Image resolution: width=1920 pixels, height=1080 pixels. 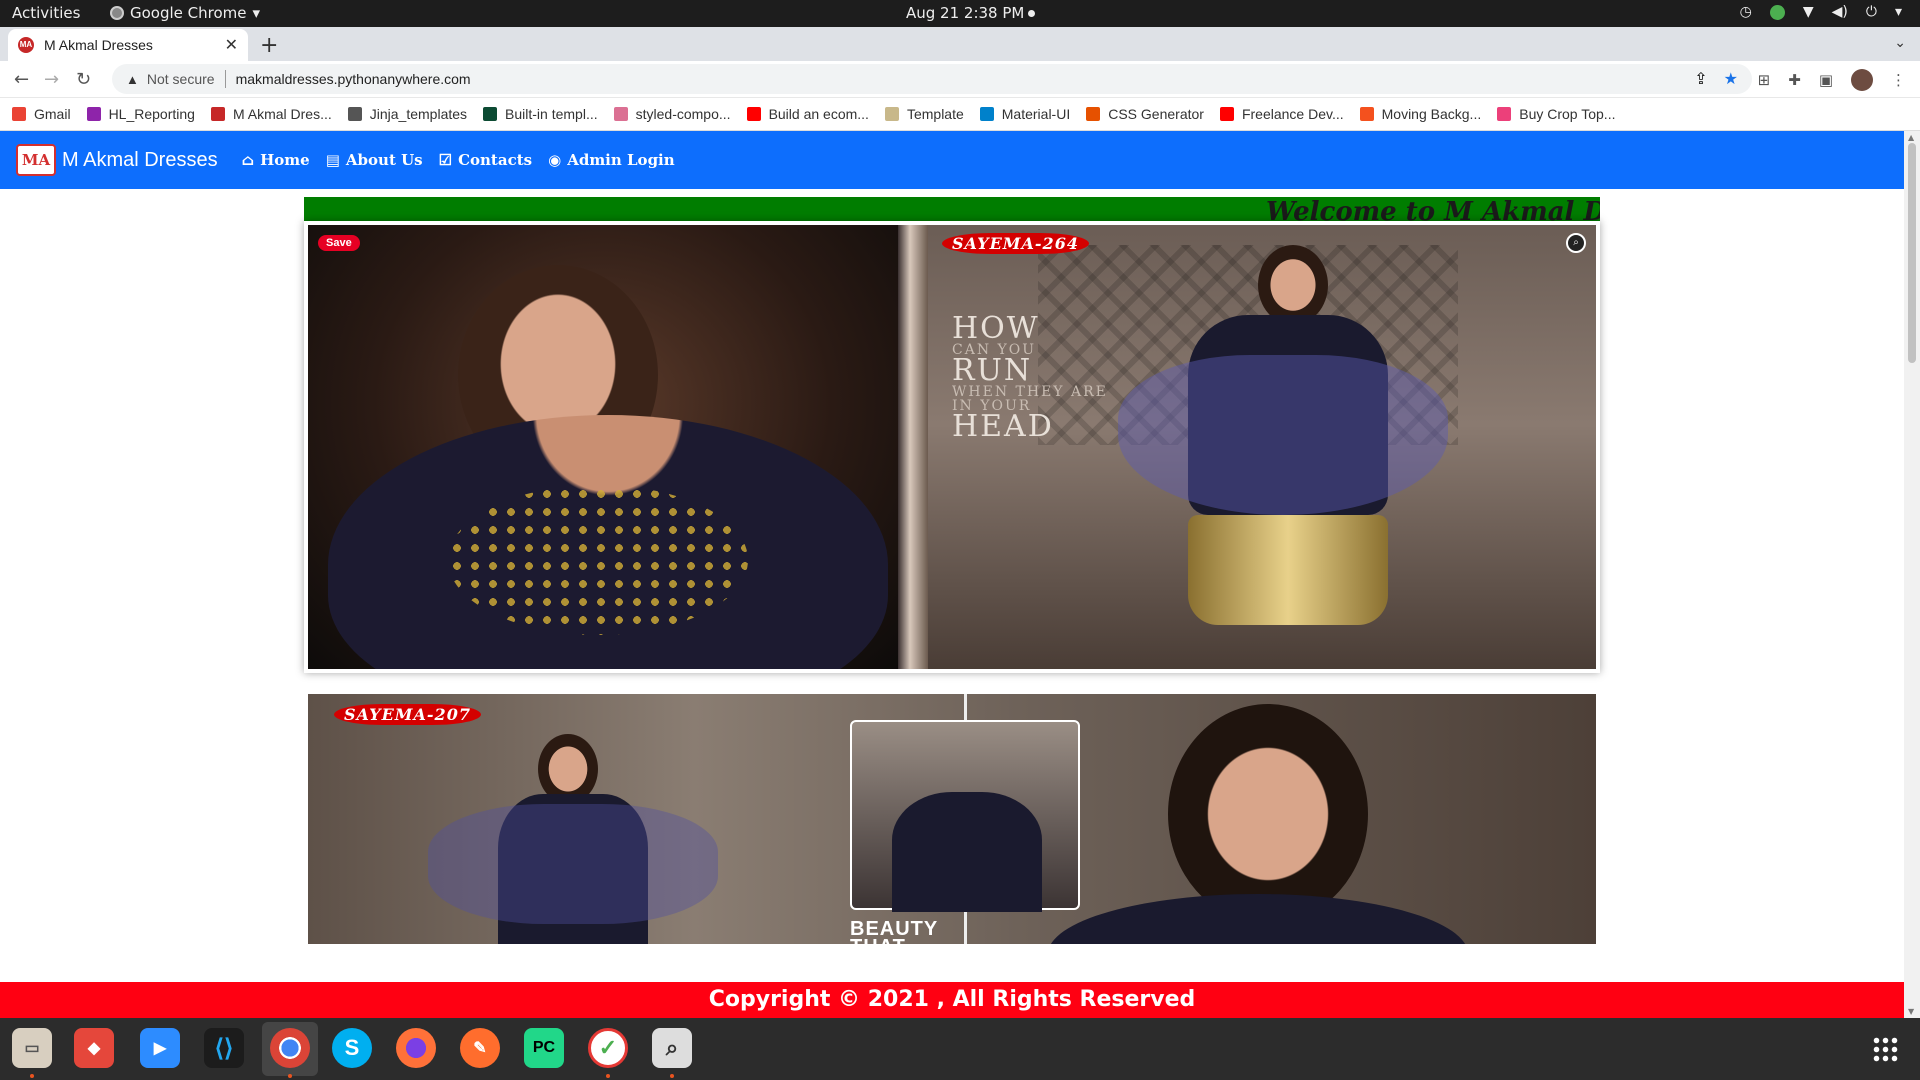 I want to click on new-tab-button: +, so click(x=269, y=45).